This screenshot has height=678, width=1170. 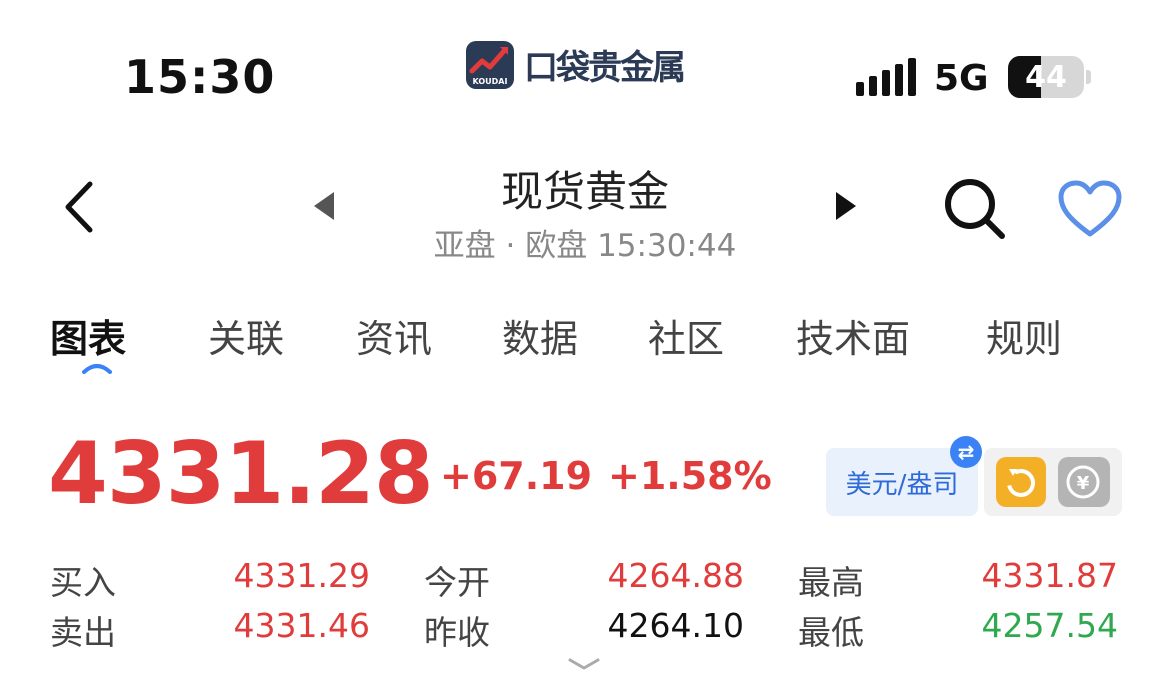 What do you see at coordinates (394, 335) in the screenshot?
I see `tab-news: 资讯` at bounding box center [394, 335].